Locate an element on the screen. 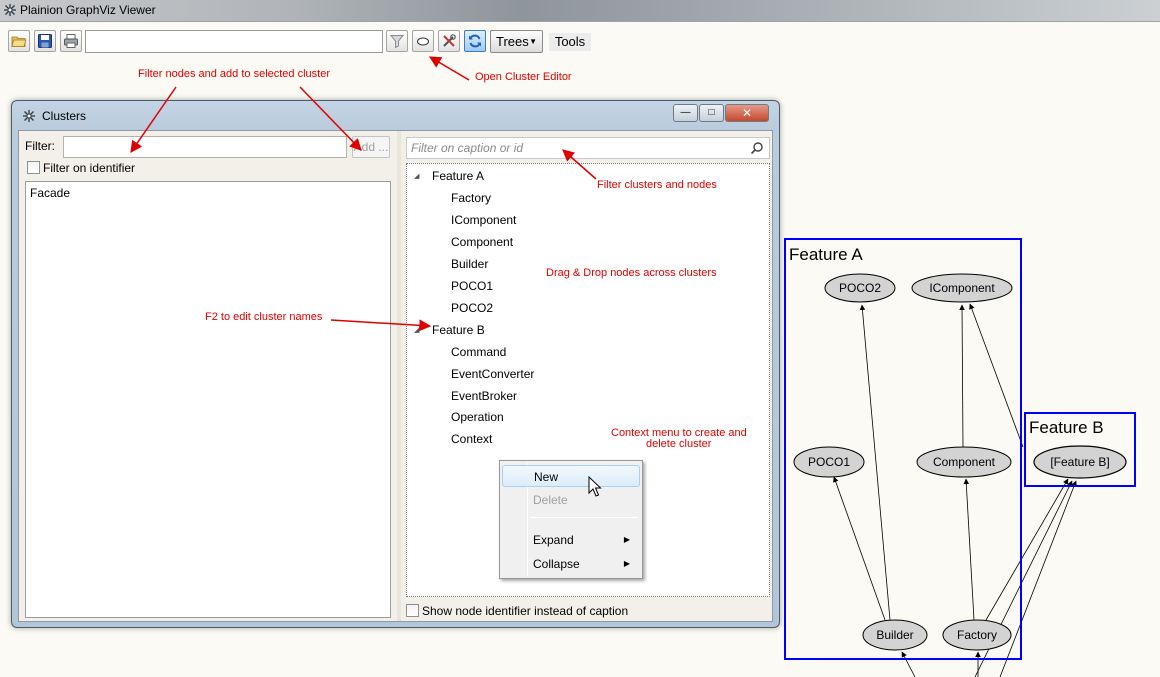 This screenshot has width=1160, height=677. annotation-drag-drop: Drag & Drop nodes across clusters is located at coordinates (631, 273).